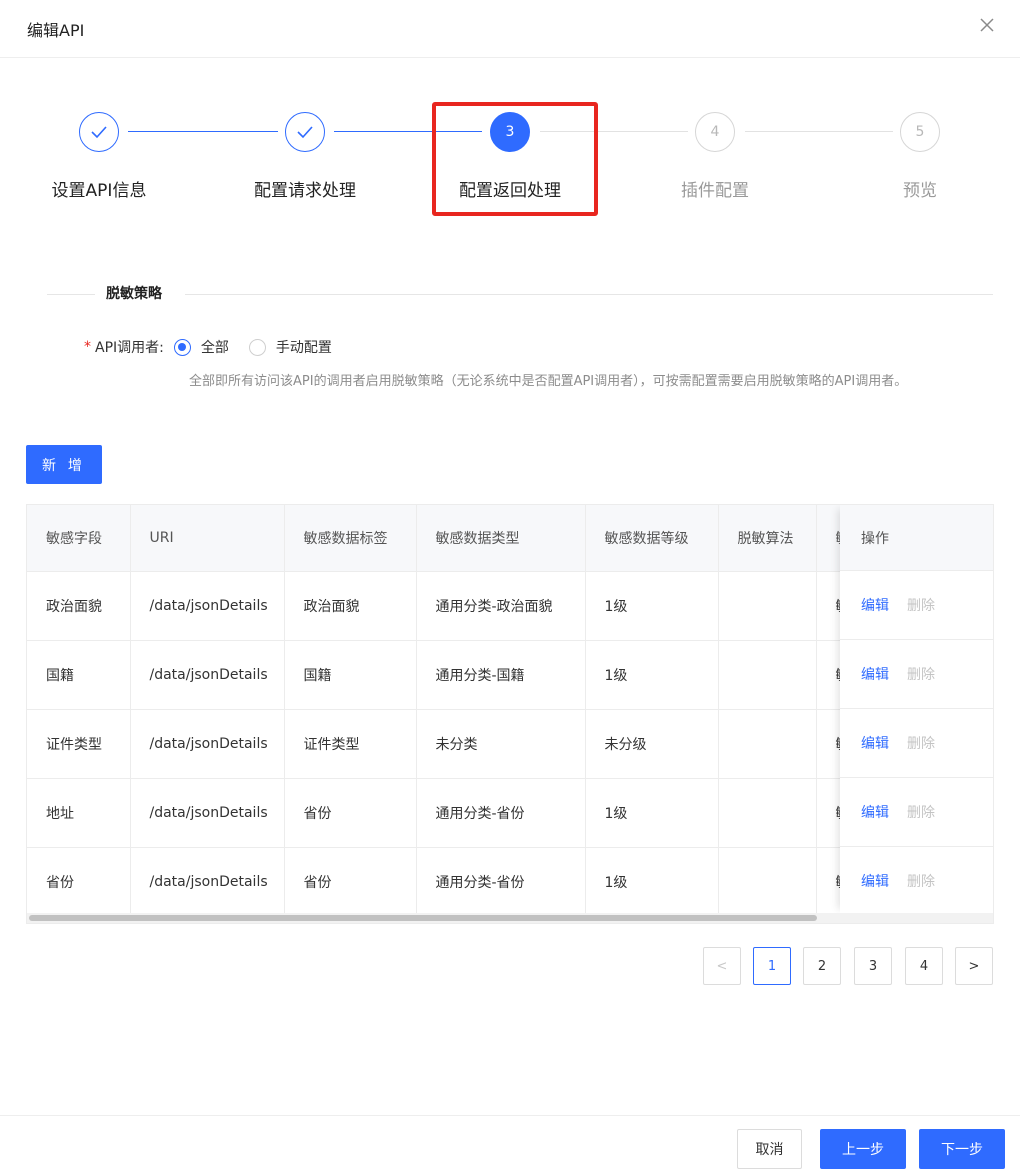  I want to click on table-cell: 国籍, so click(350, 675).